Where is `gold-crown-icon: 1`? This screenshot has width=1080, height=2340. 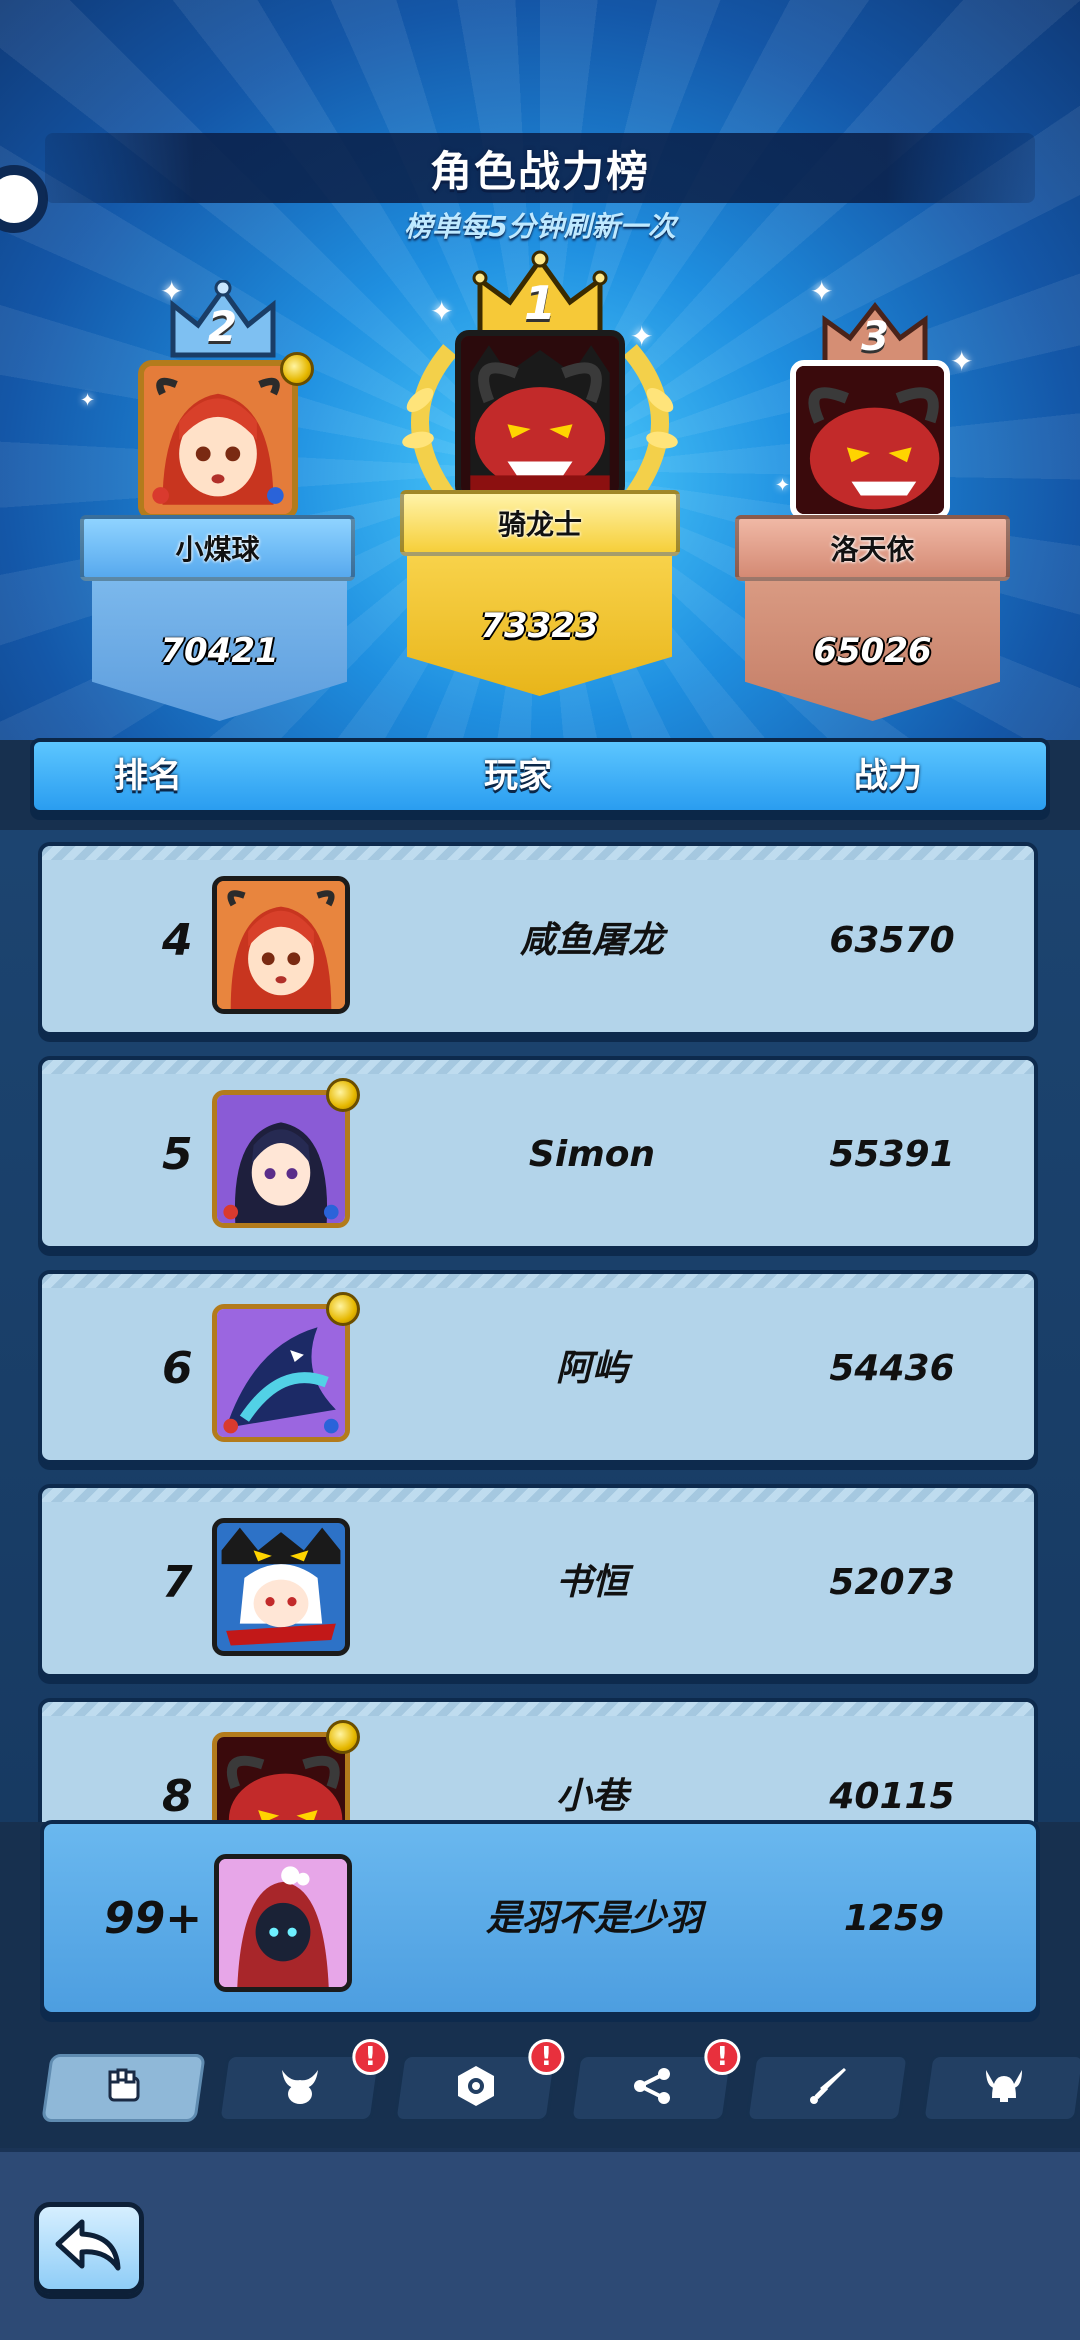
gold-crown-icon: 1 is located at coordinates (540, 294).